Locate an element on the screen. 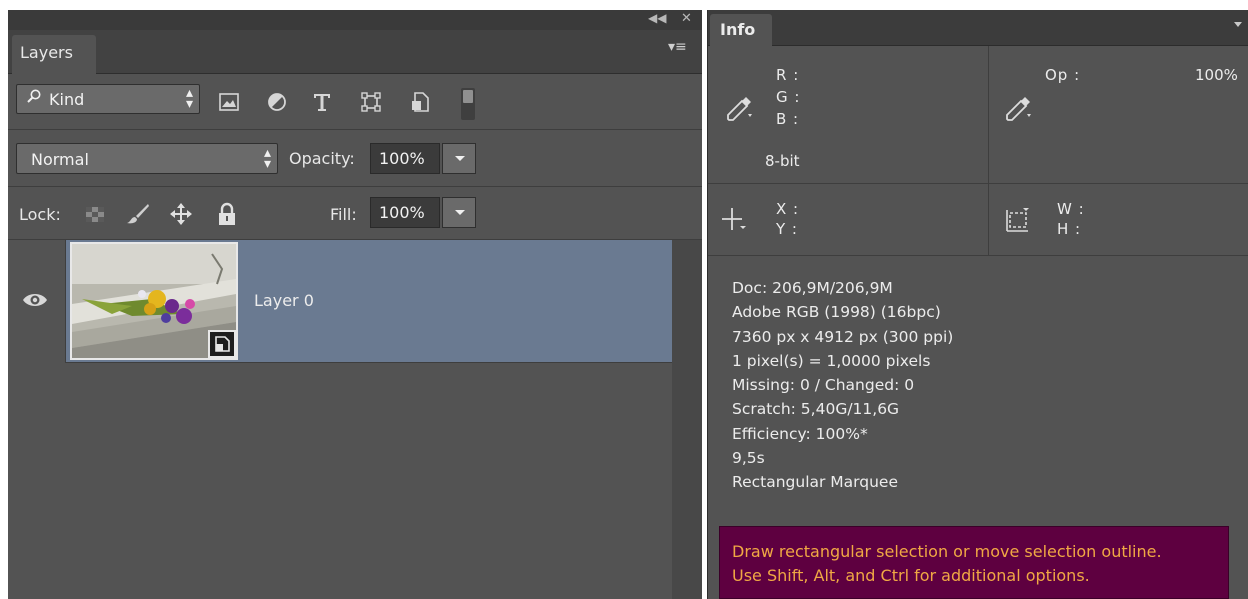 This screenshot has width=1248, height=599. doc-size-line: Doc: 206,9M/206,9M is located at coordinates (812, 288).